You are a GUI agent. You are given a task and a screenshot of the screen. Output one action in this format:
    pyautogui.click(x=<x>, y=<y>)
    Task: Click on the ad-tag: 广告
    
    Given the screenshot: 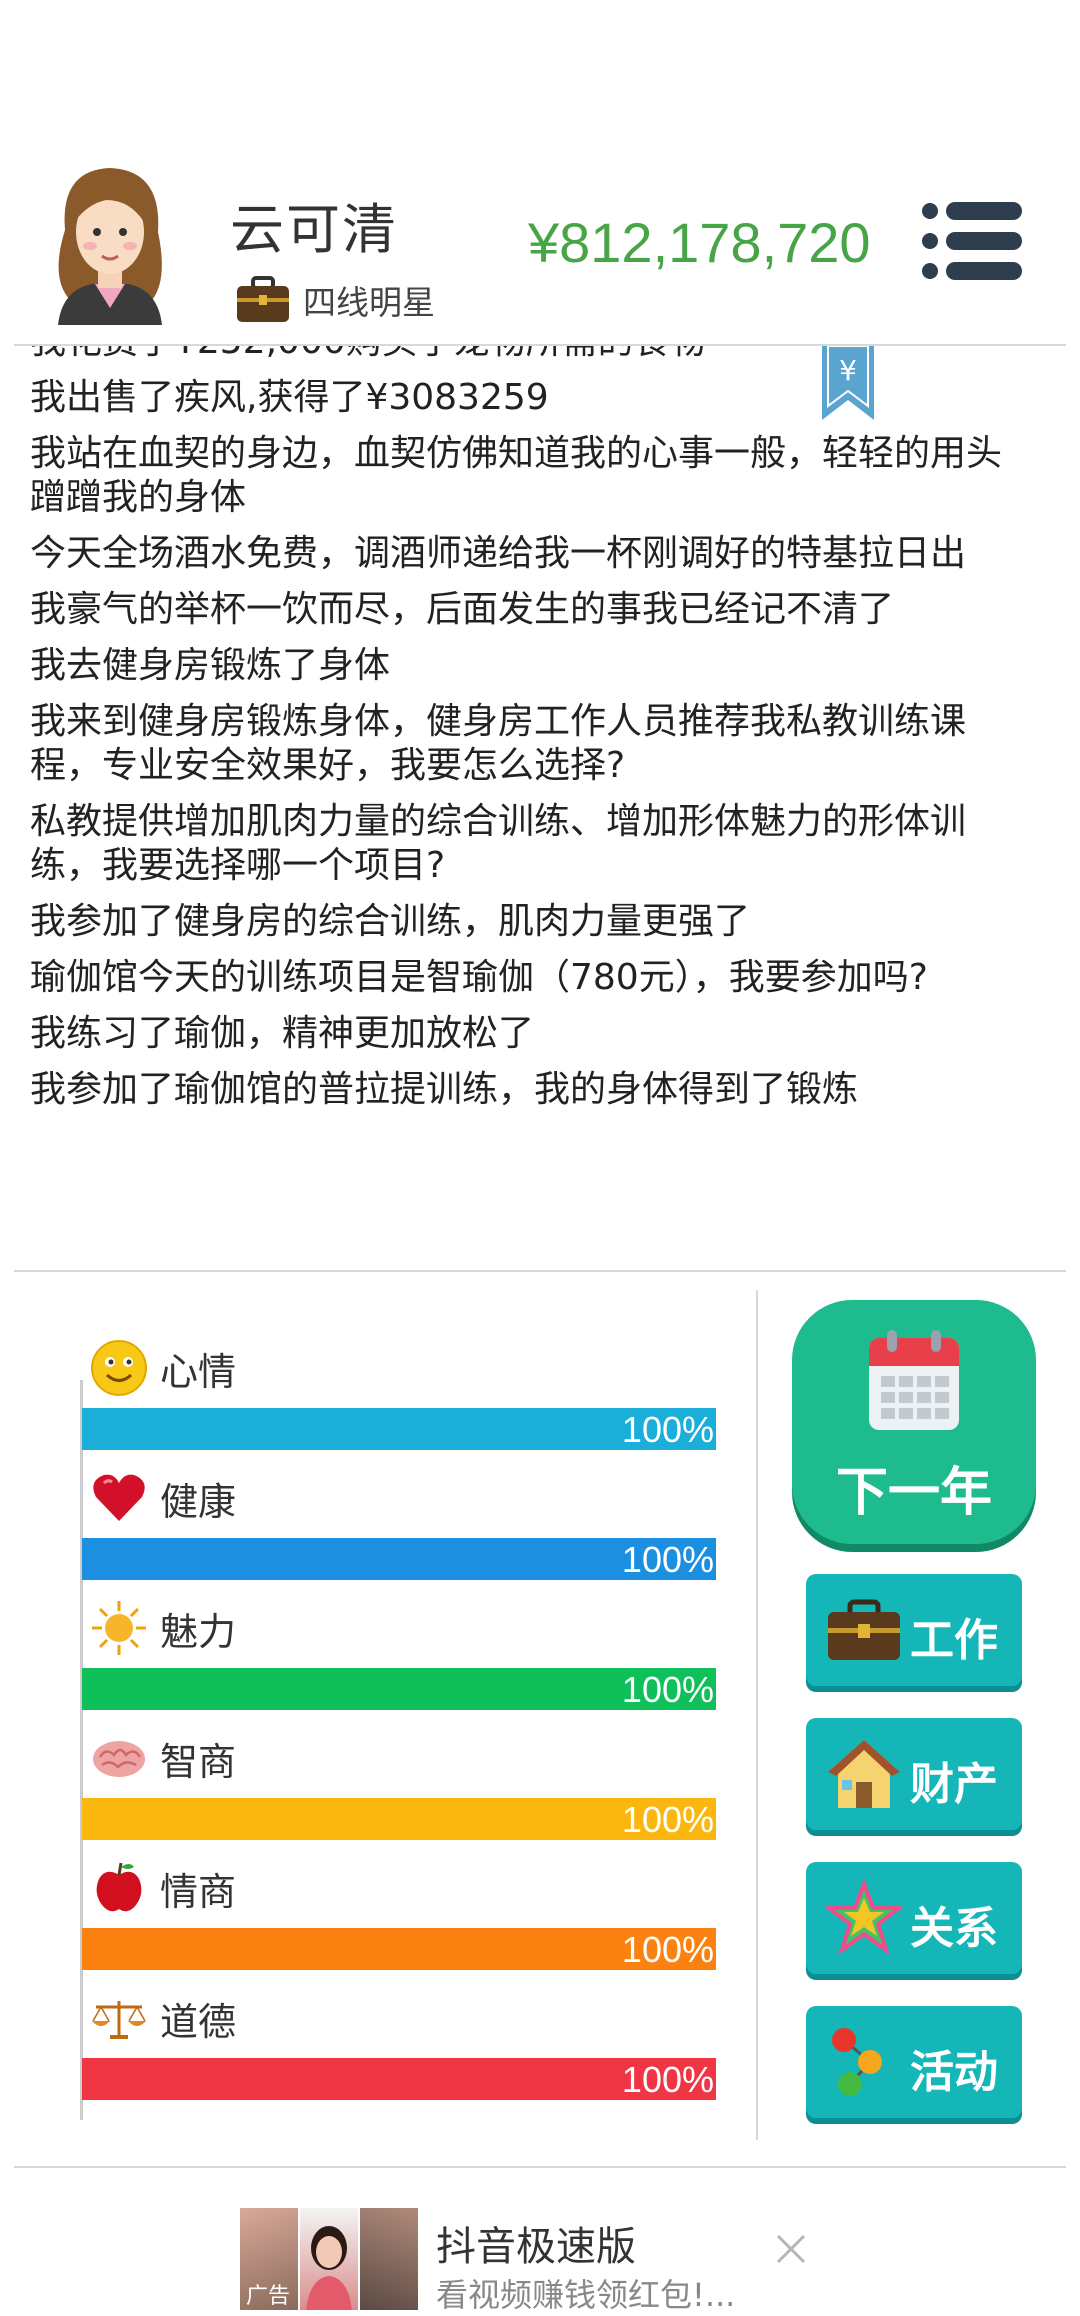 What is the action you would take?
    pyautogui.click(x=268, y=2296)
    